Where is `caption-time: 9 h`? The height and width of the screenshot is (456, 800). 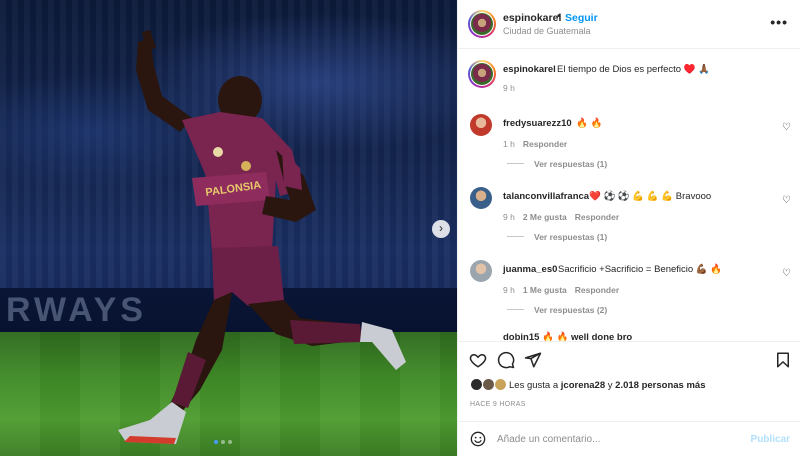 caption-time: 9 h is located at coordinates (509, 88).